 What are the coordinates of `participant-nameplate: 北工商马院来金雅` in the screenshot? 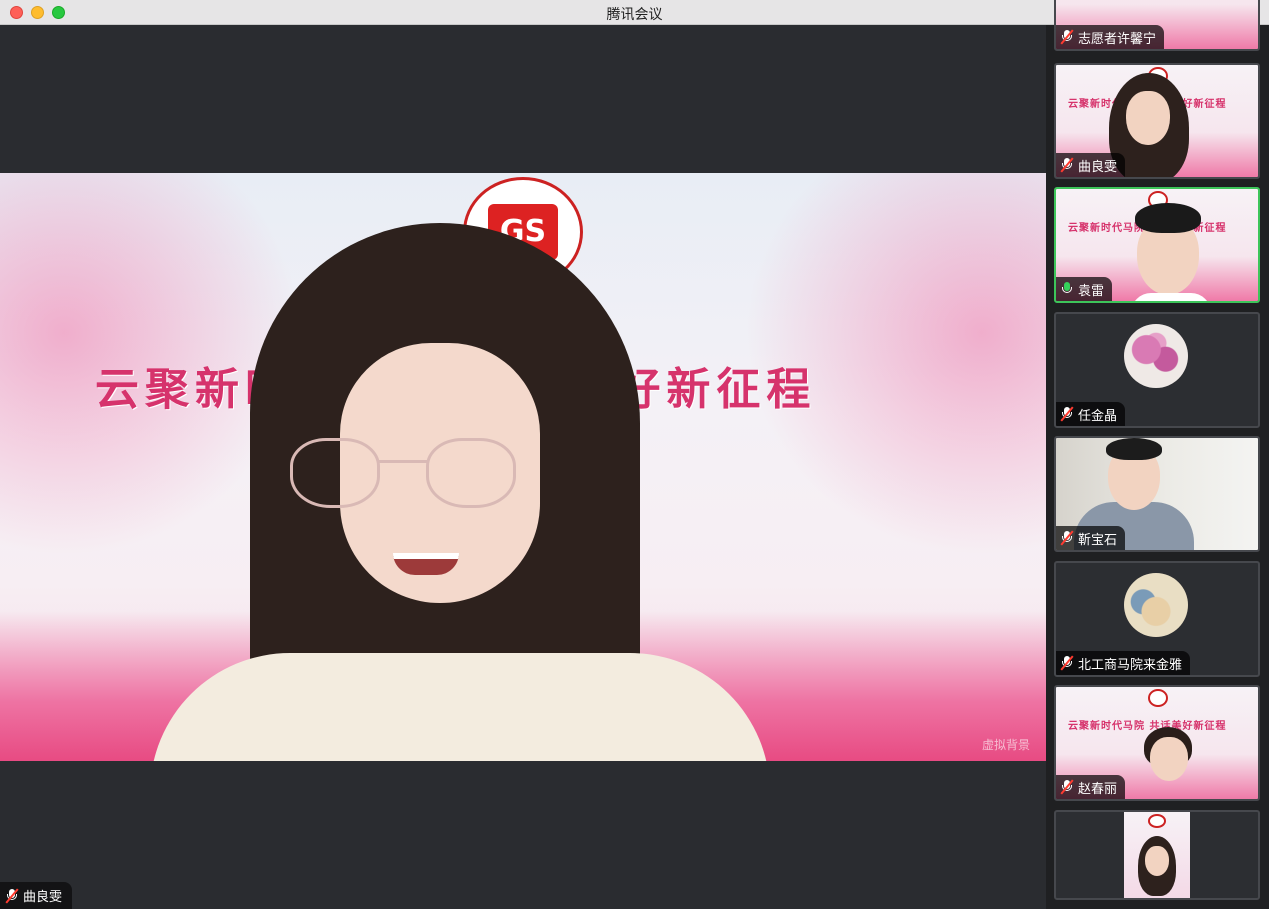 It's located at (1123, 663).